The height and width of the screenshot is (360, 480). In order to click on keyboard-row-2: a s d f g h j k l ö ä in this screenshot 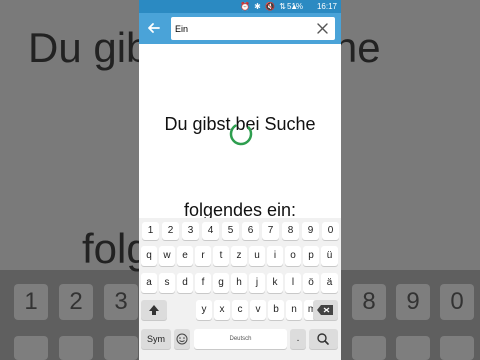, I will do `click(240, 284)`.